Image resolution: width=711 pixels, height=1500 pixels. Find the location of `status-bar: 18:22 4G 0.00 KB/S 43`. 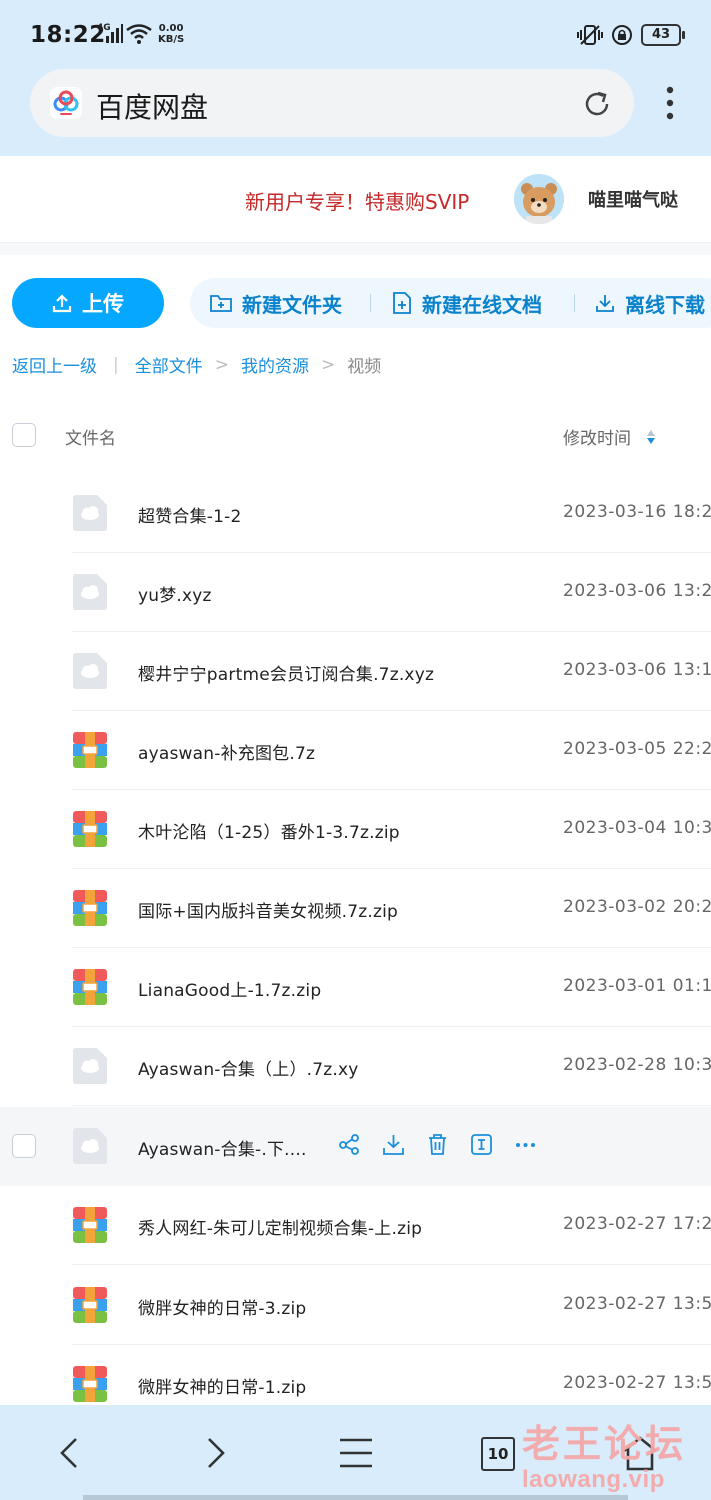

status-bar: 18:22 4G 0.00 KB/S 43 is located at coordinates (355, 33).